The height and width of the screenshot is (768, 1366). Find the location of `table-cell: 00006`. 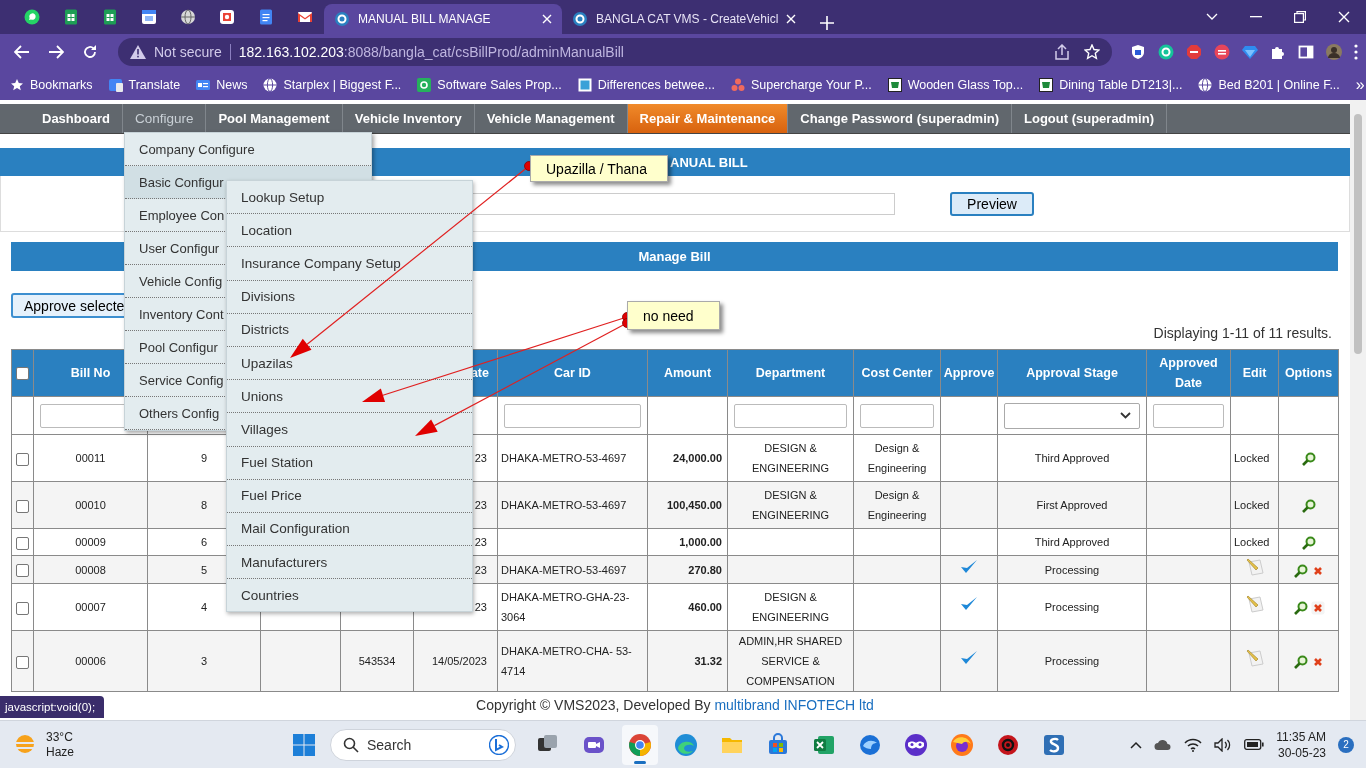

table-cell: 00006 is located at coordinates (90, 661).